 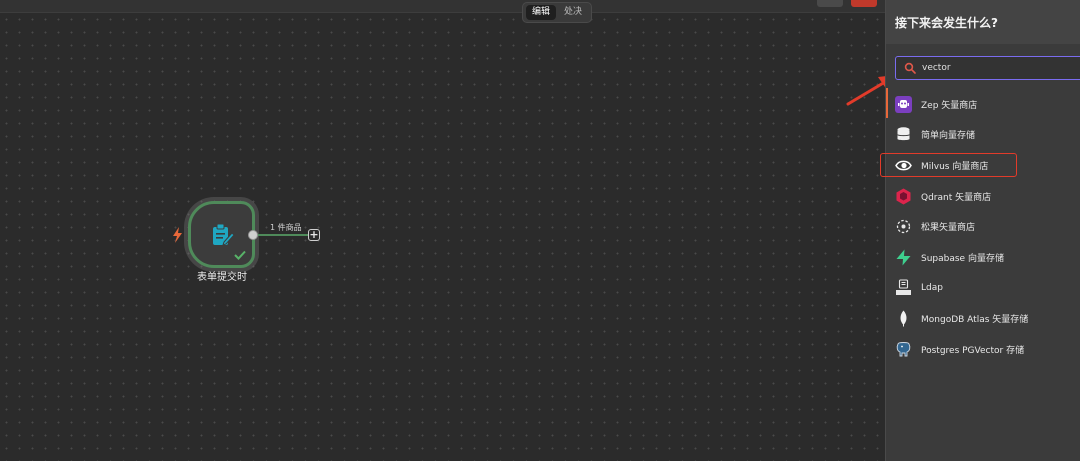 I want to click on node-connection-line, so click(x=283, y=235).